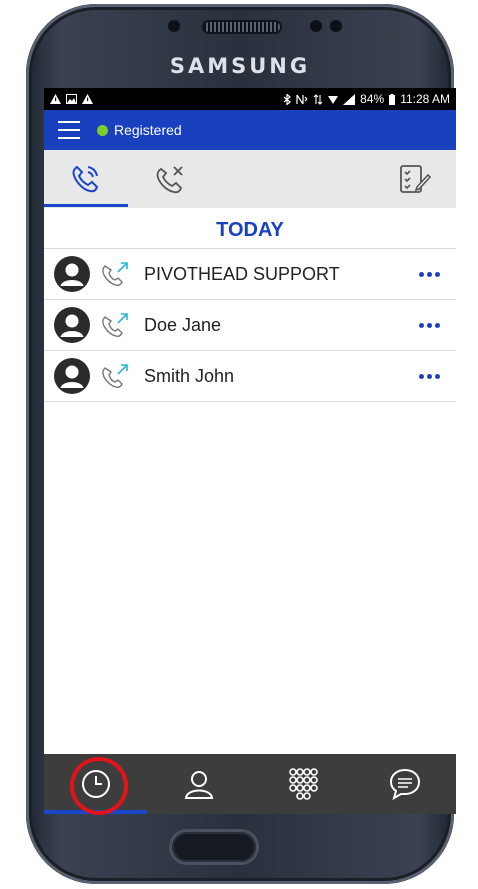  Describe the element at coordinates (99, 786) in the screenshot. I see `highlight-ring` at that location.